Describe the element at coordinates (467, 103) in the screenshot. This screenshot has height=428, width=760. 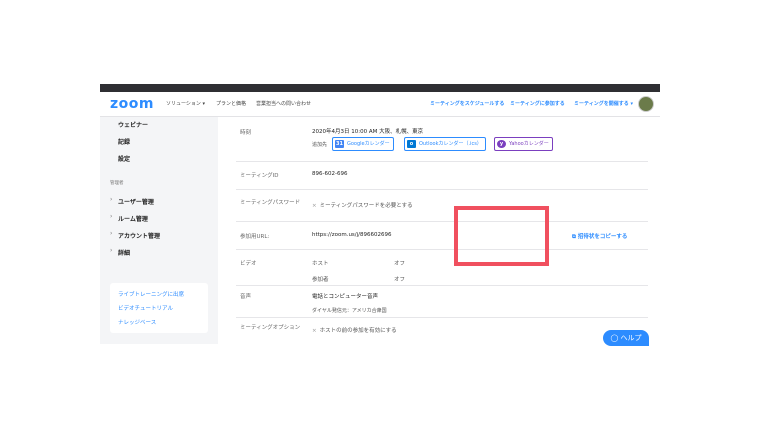
I see `nav-schedule-meeting: ミーティングをスケジュールする` at that location.